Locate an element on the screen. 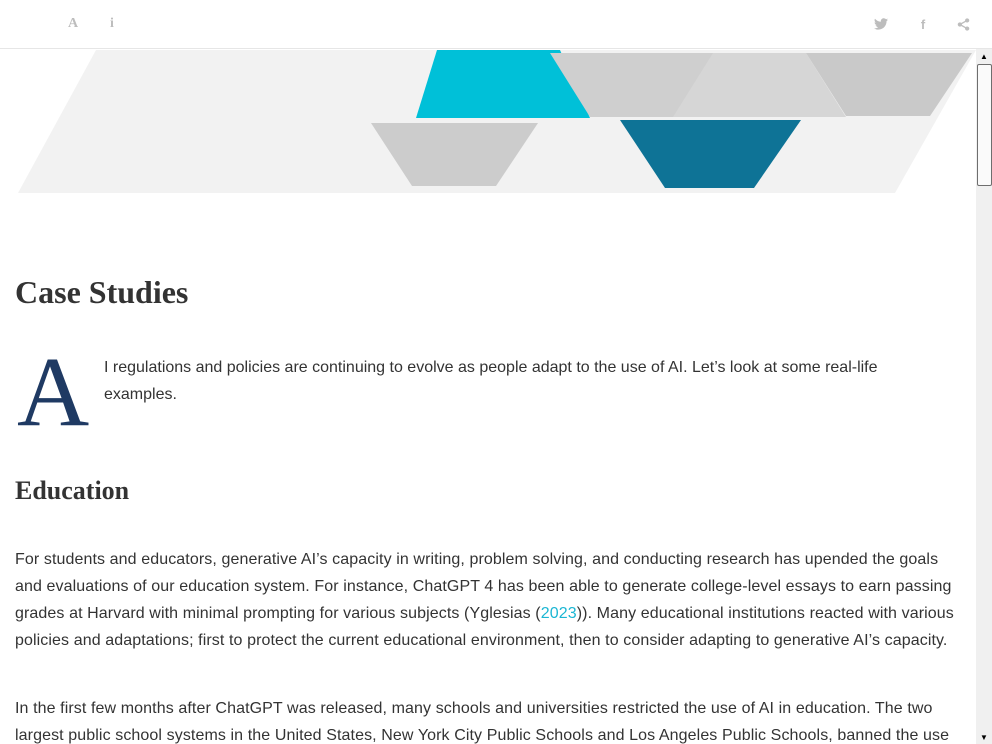  scroll-down-arrow-icon: ▼ is located at coordinates (984, 737).